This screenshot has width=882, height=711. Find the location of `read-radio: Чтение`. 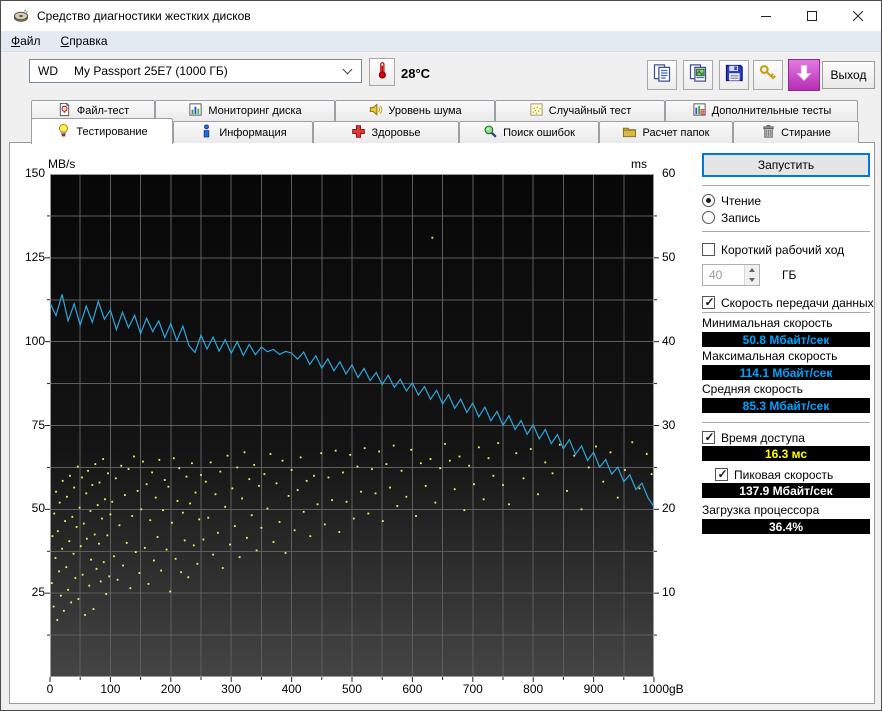

read-radio: Чтение is located at coordinates (786, 200).